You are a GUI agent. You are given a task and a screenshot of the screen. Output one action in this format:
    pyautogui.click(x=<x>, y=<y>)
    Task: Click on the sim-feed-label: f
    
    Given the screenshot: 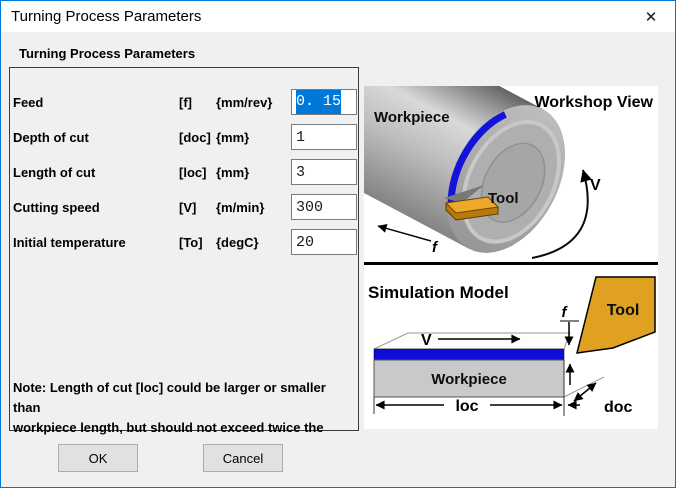 What is the action you would take?
    pyautogui.click(x=565, y=312)
    